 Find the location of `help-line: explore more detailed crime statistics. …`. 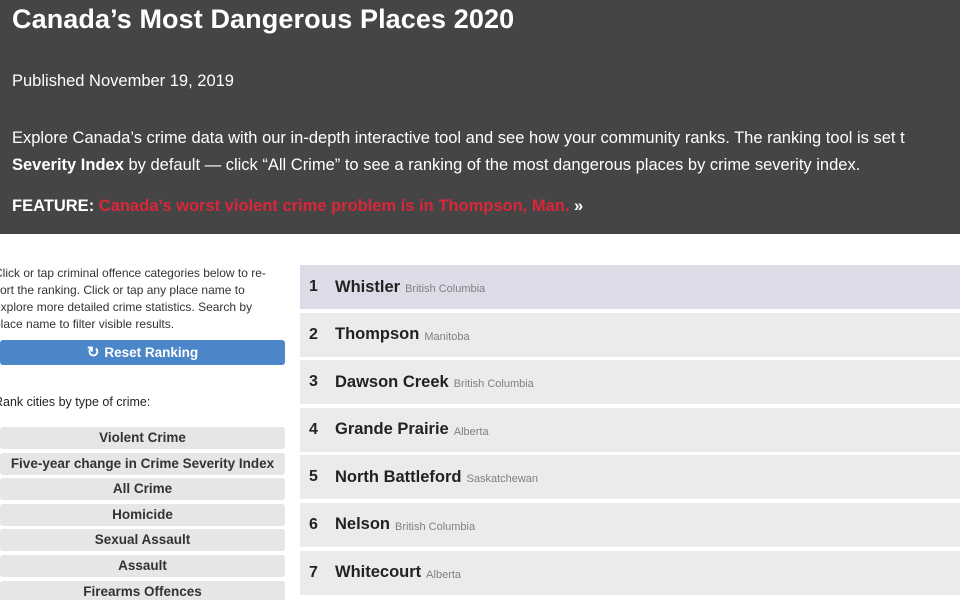

help-line: explore more detailed crime statistics. … is located at coordinates (126, 307).